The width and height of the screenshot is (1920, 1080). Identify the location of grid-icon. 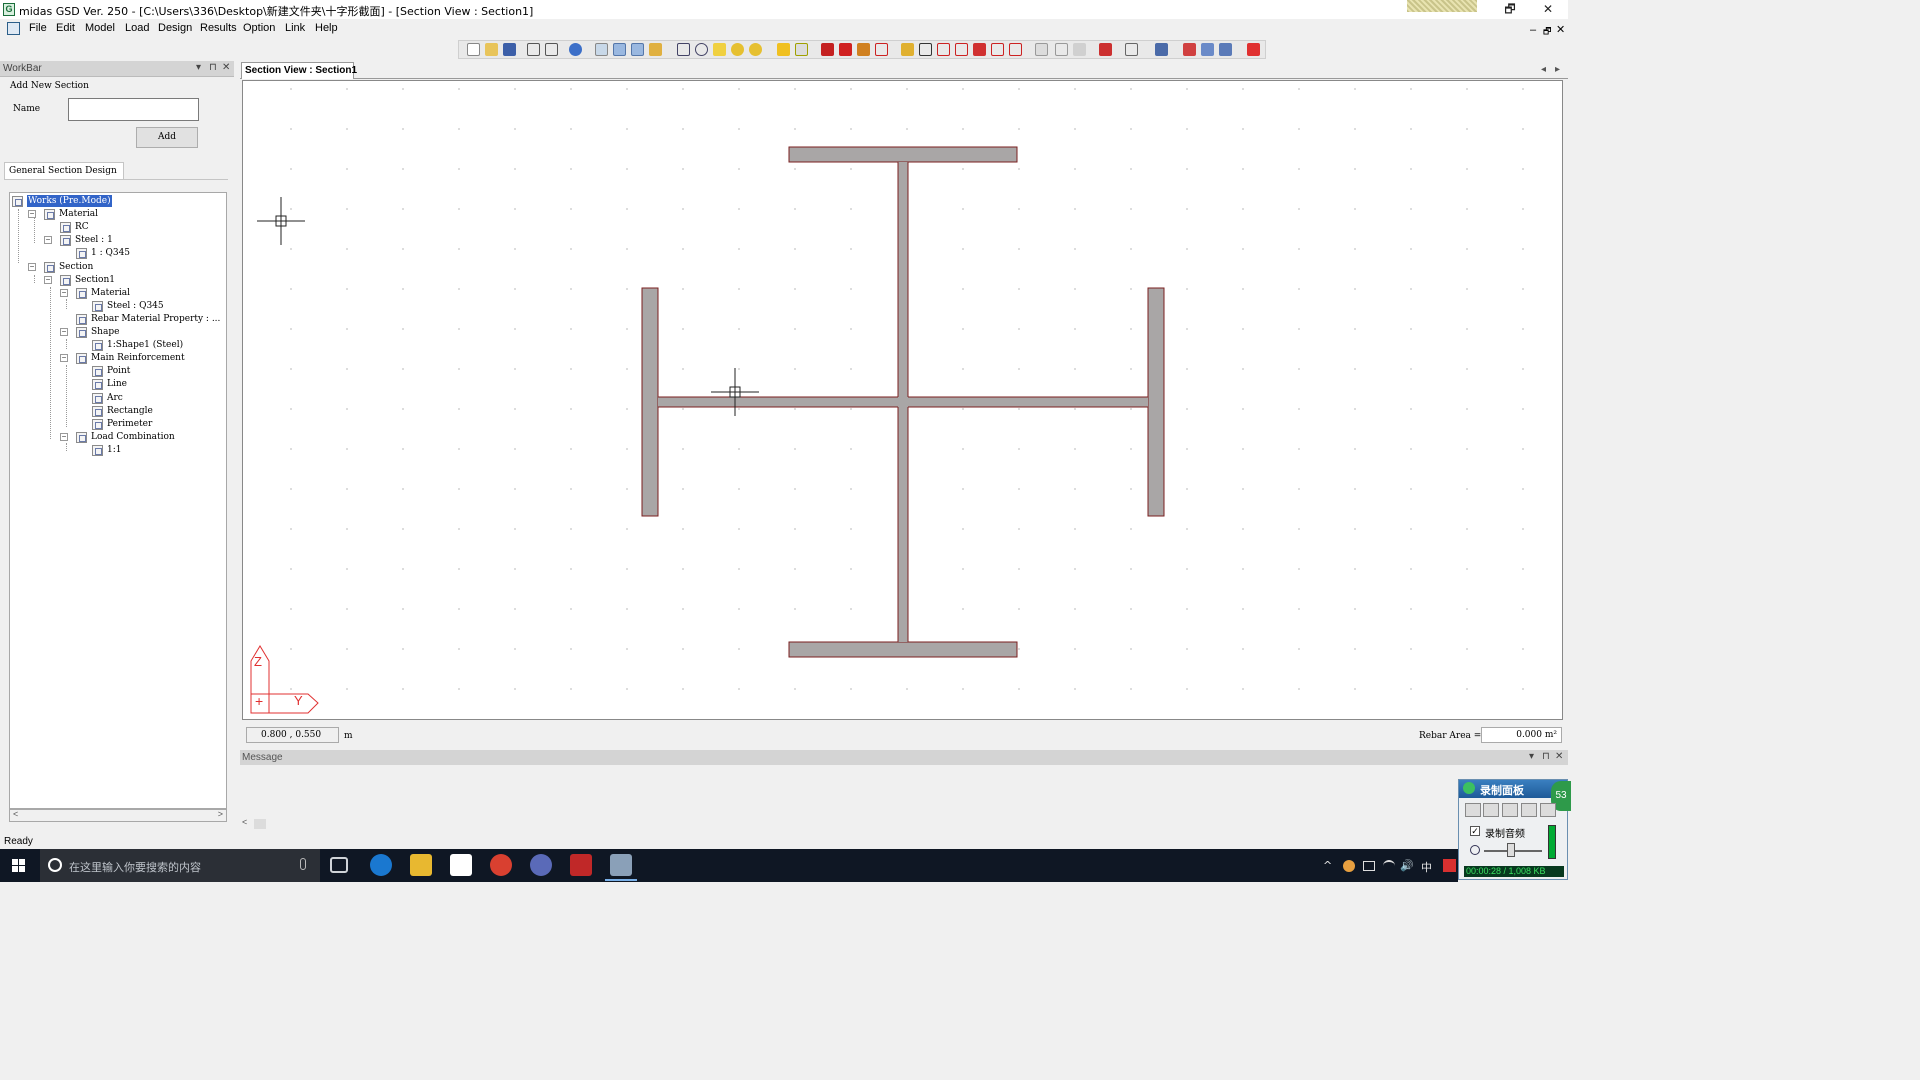
(619, 49).